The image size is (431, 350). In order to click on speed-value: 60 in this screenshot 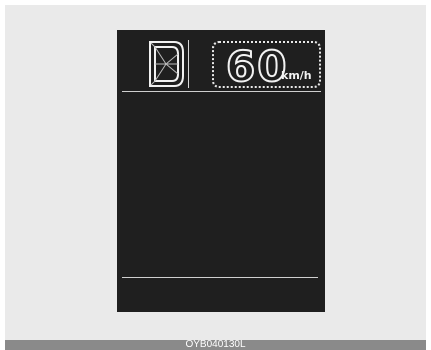, I will do `click(257, 66)`.